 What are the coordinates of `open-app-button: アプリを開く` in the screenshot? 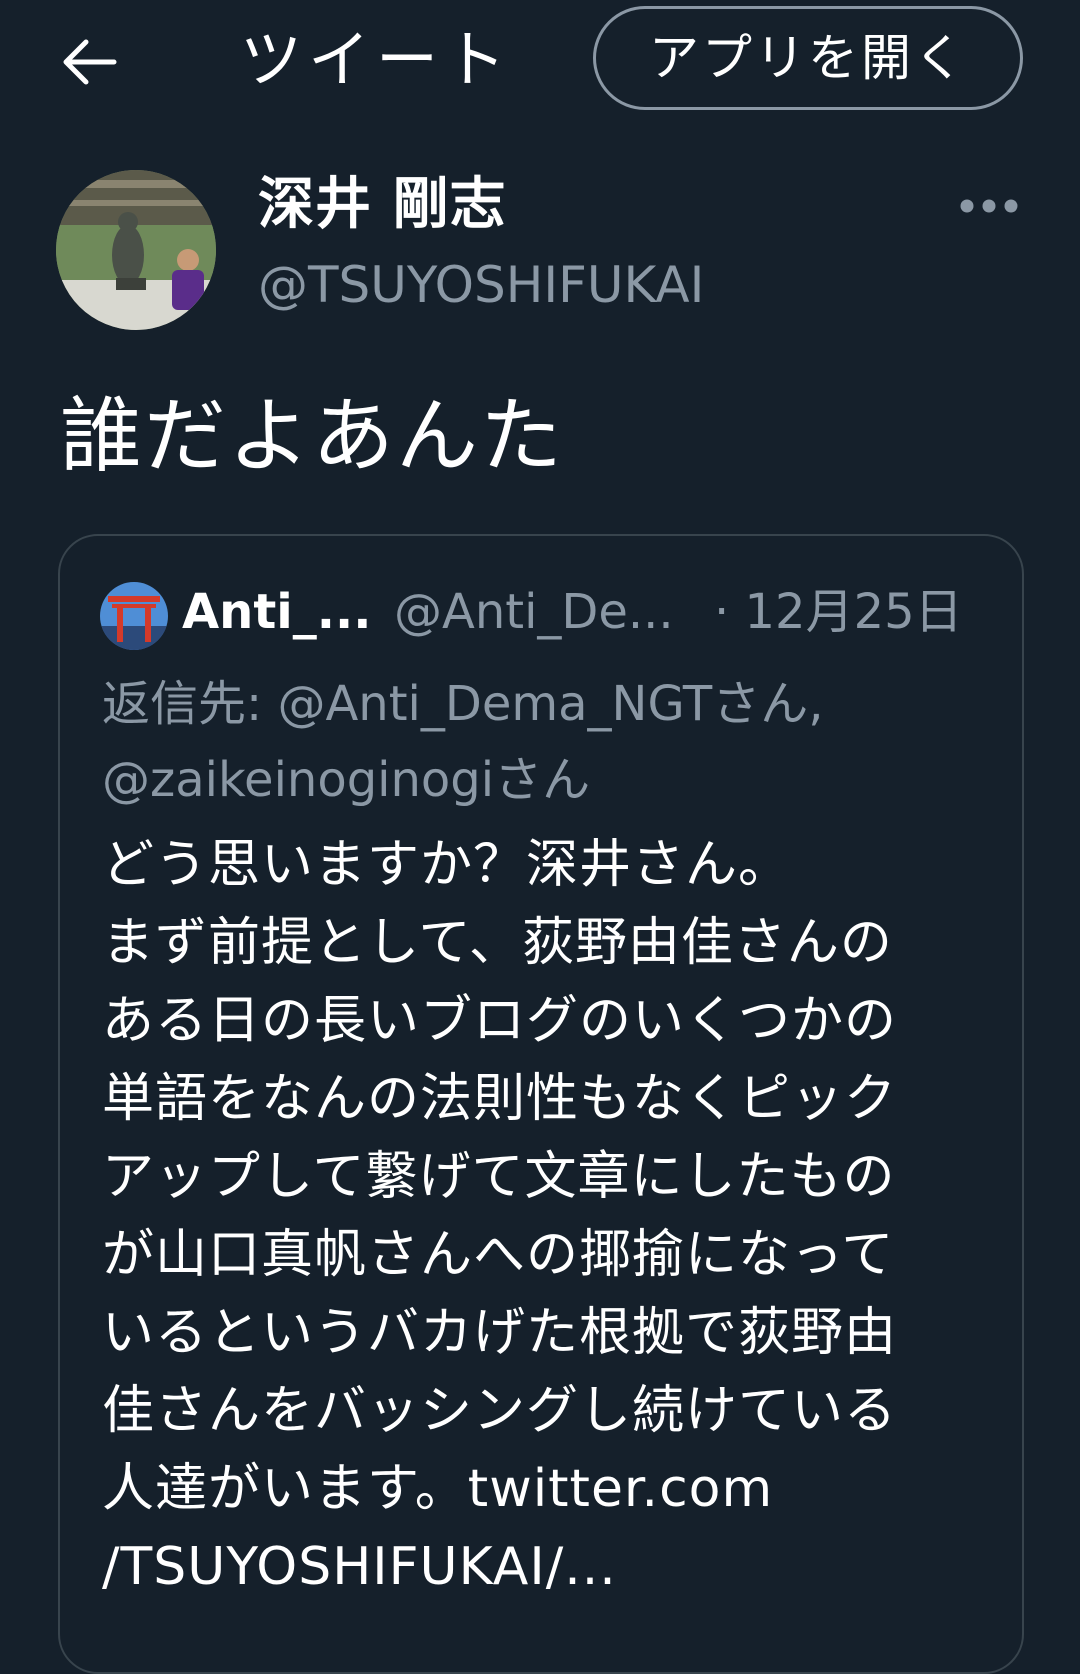 It's located at (808, 58).